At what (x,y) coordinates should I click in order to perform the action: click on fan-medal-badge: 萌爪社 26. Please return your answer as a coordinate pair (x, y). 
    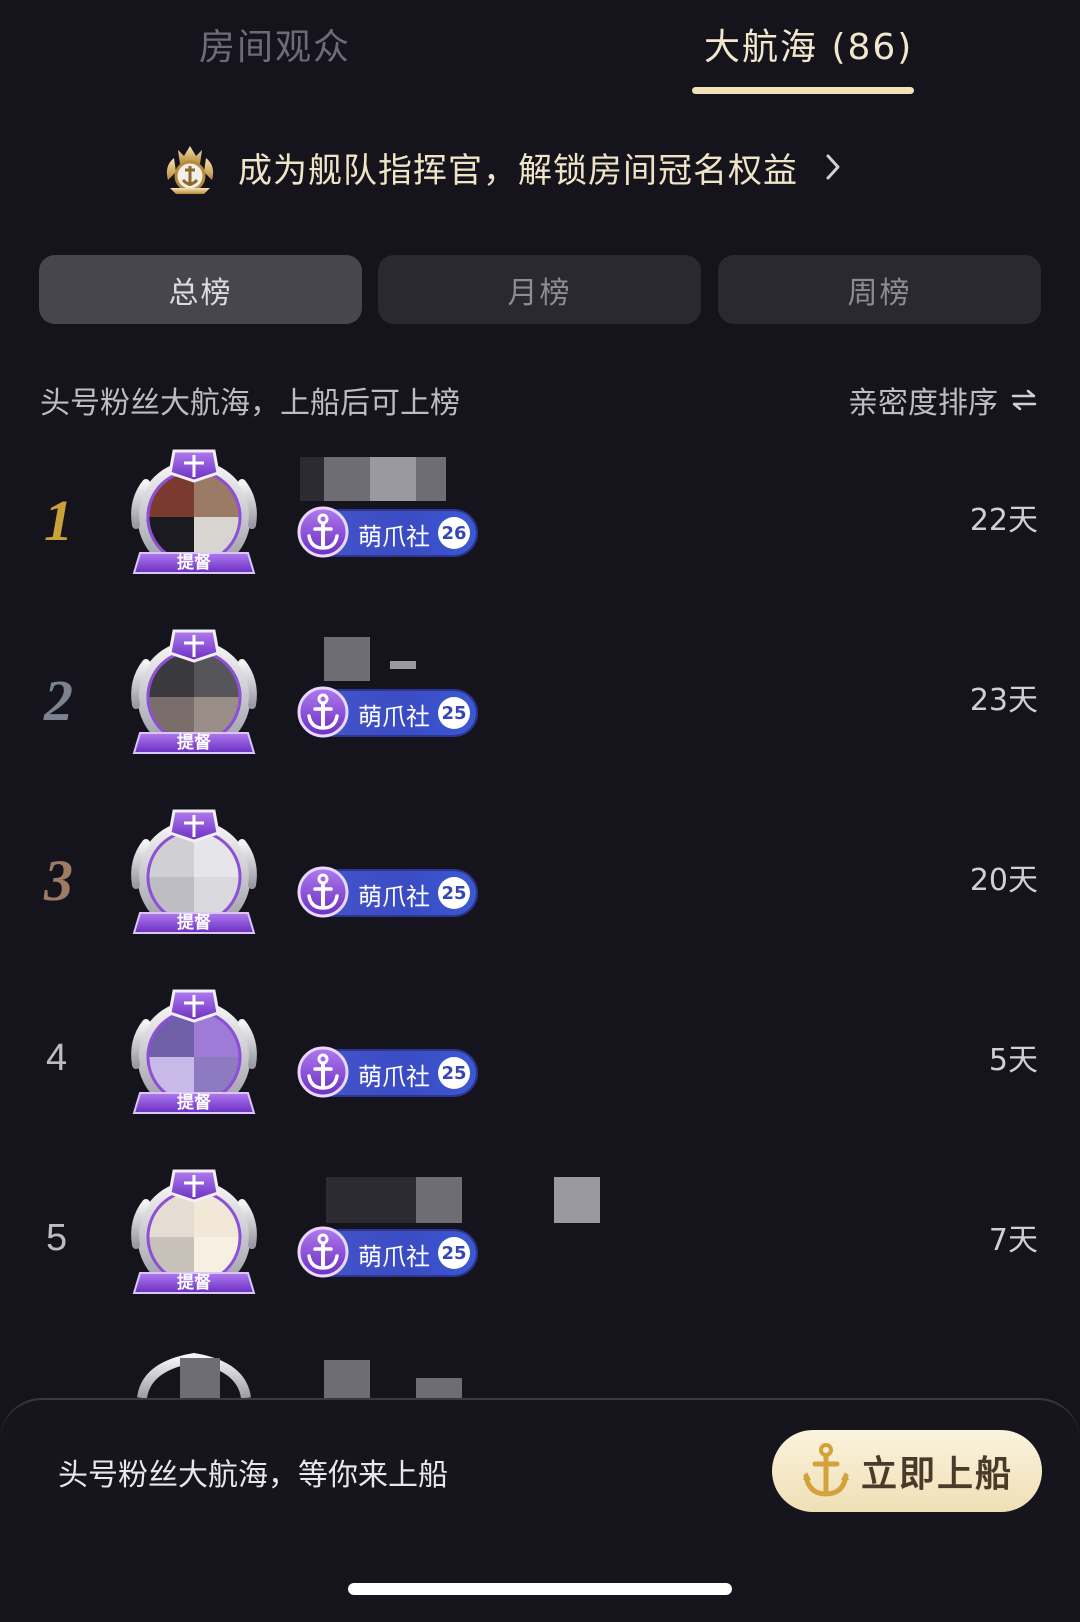
    Looking at the image, I should click on (386, 532).